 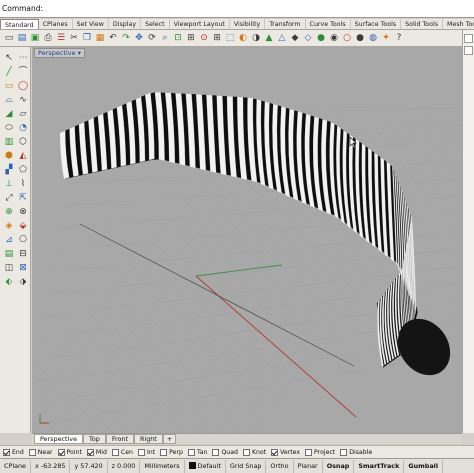 What do you see at coordinates (23, 58) in the screenshot?
I see `point-tool-icon: ⋯` at bounding box center [23, 58].